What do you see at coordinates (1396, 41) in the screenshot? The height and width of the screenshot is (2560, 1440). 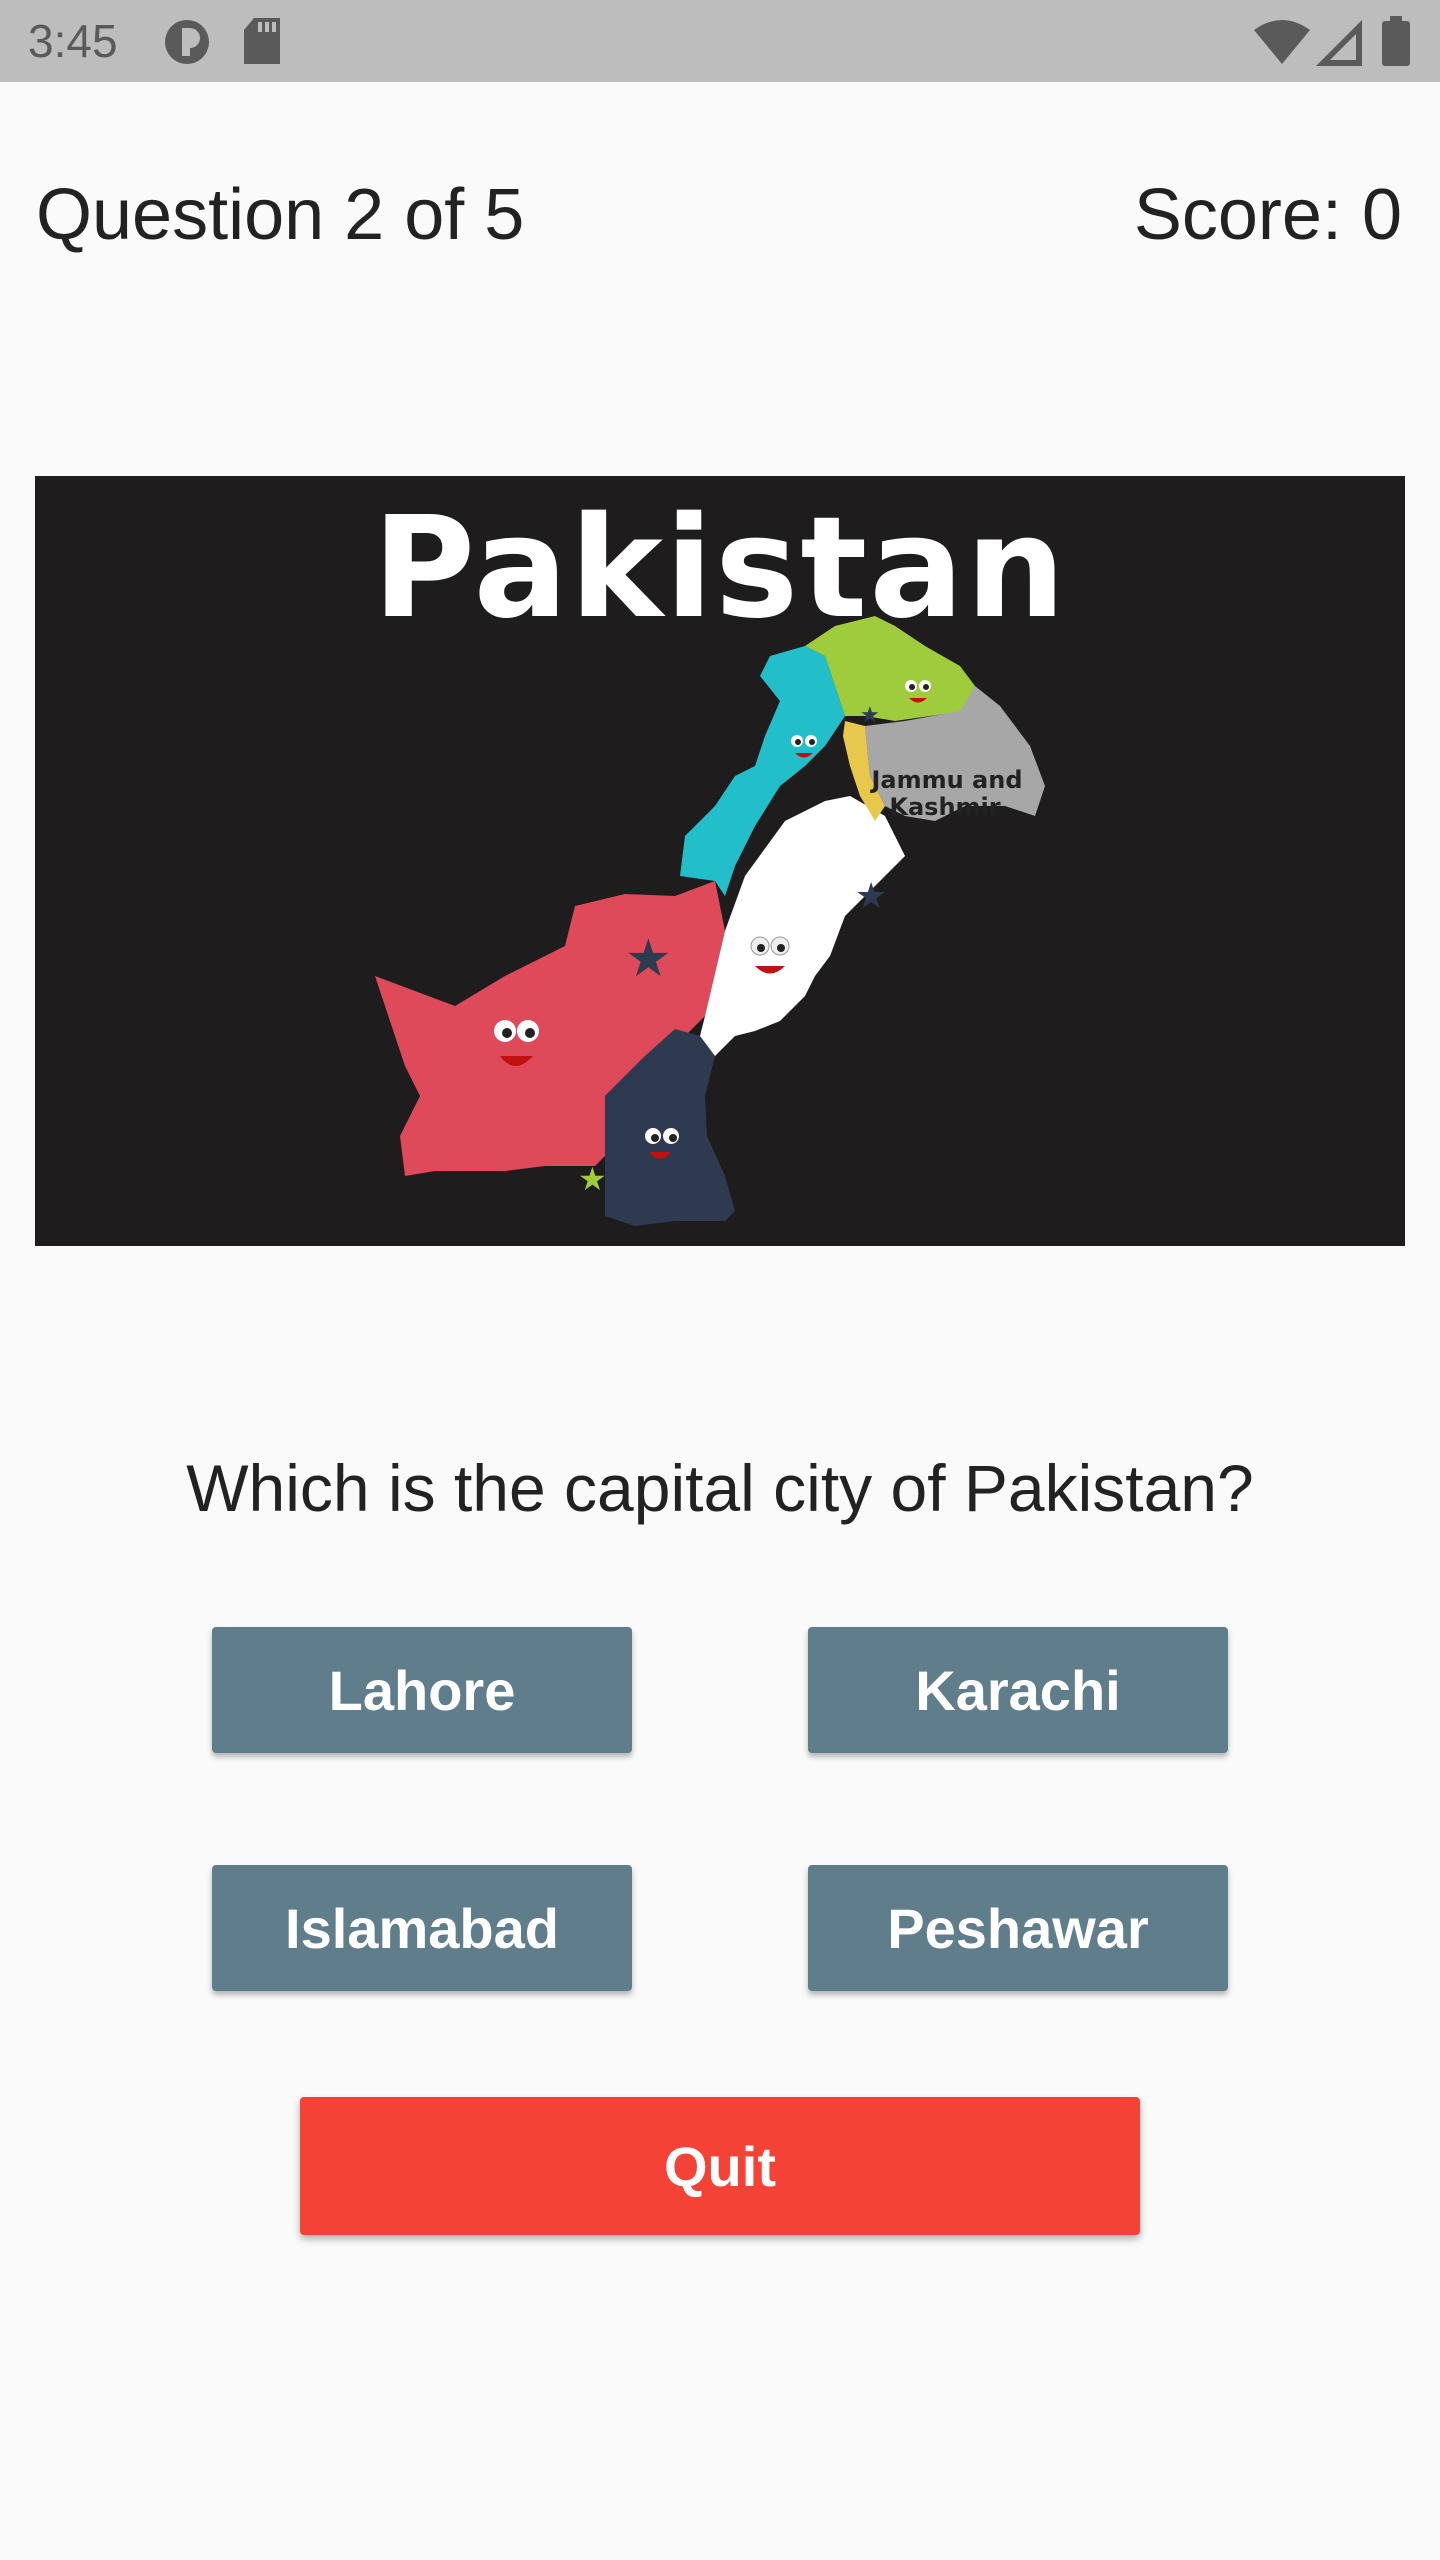 I see `battery-icon` at bounding box center [1396, 41].